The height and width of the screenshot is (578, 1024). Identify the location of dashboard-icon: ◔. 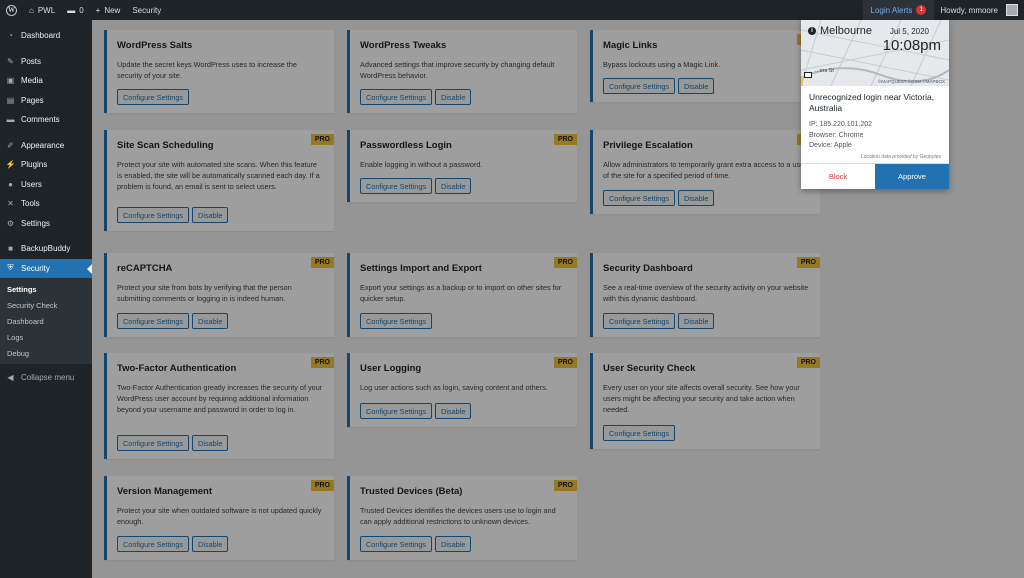
(10, 36).